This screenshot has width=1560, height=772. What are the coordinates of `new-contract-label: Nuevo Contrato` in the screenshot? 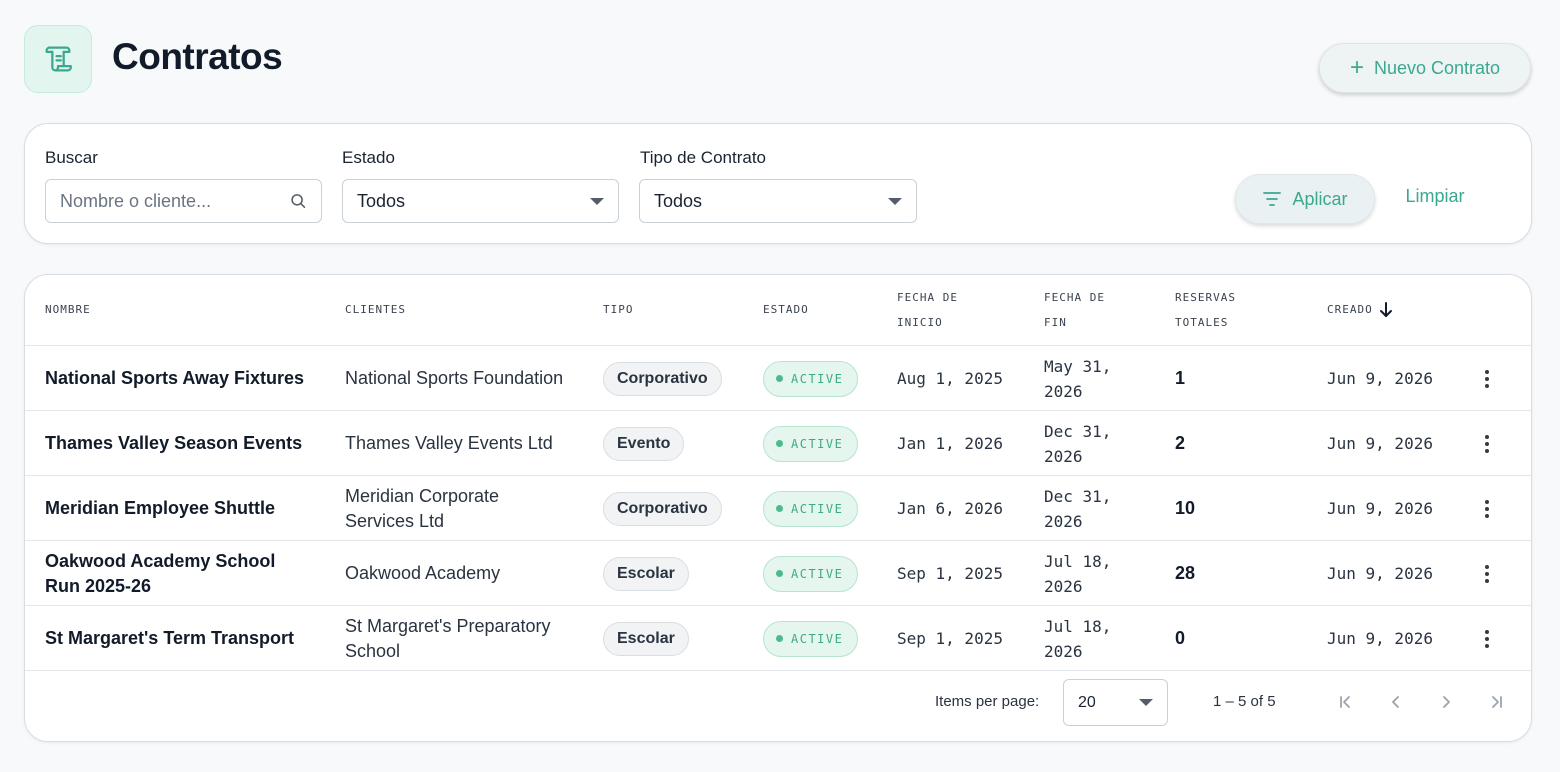 It's located at (1437, 67).